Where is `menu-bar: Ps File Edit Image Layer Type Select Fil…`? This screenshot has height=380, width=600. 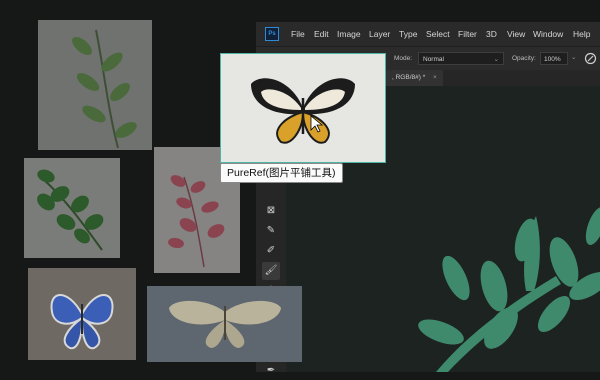
menu-bar: Ps File Edit Image Layer Type Select Fil… is located at coordinates (428, 34).